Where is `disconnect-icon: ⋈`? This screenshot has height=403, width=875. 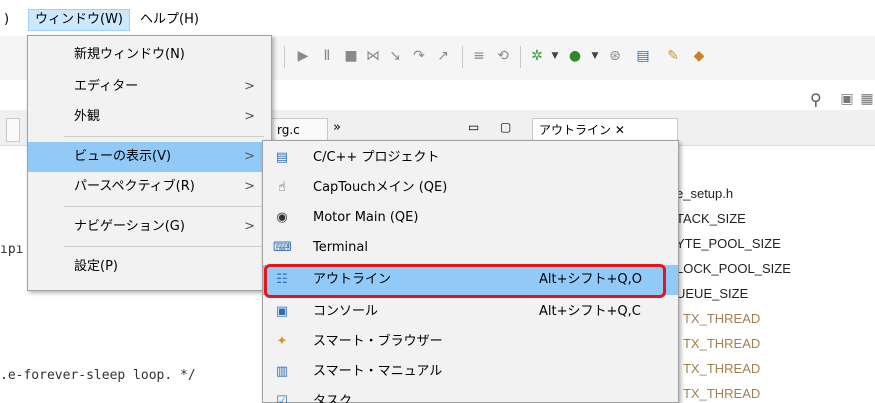
disconnect-icon: ⋈ is located at coordinates (373, 56).